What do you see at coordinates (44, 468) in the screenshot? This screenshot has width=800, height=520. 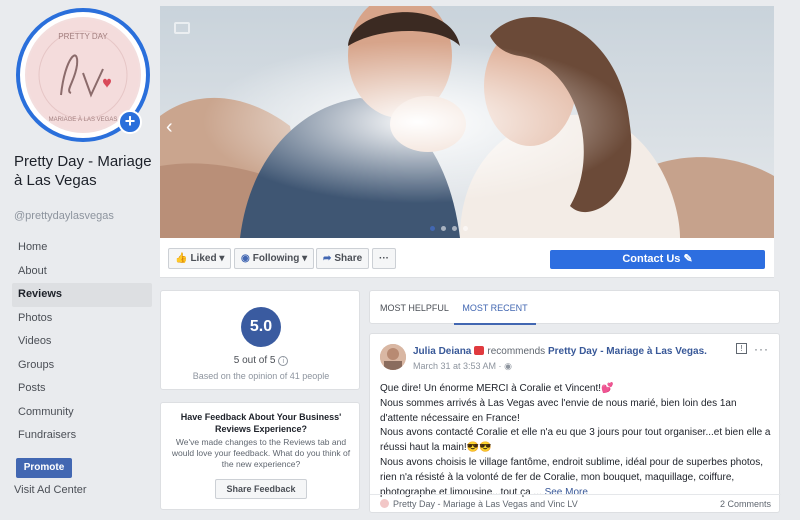 I see `promote-button: Promote` at bounding box center [44, 468].